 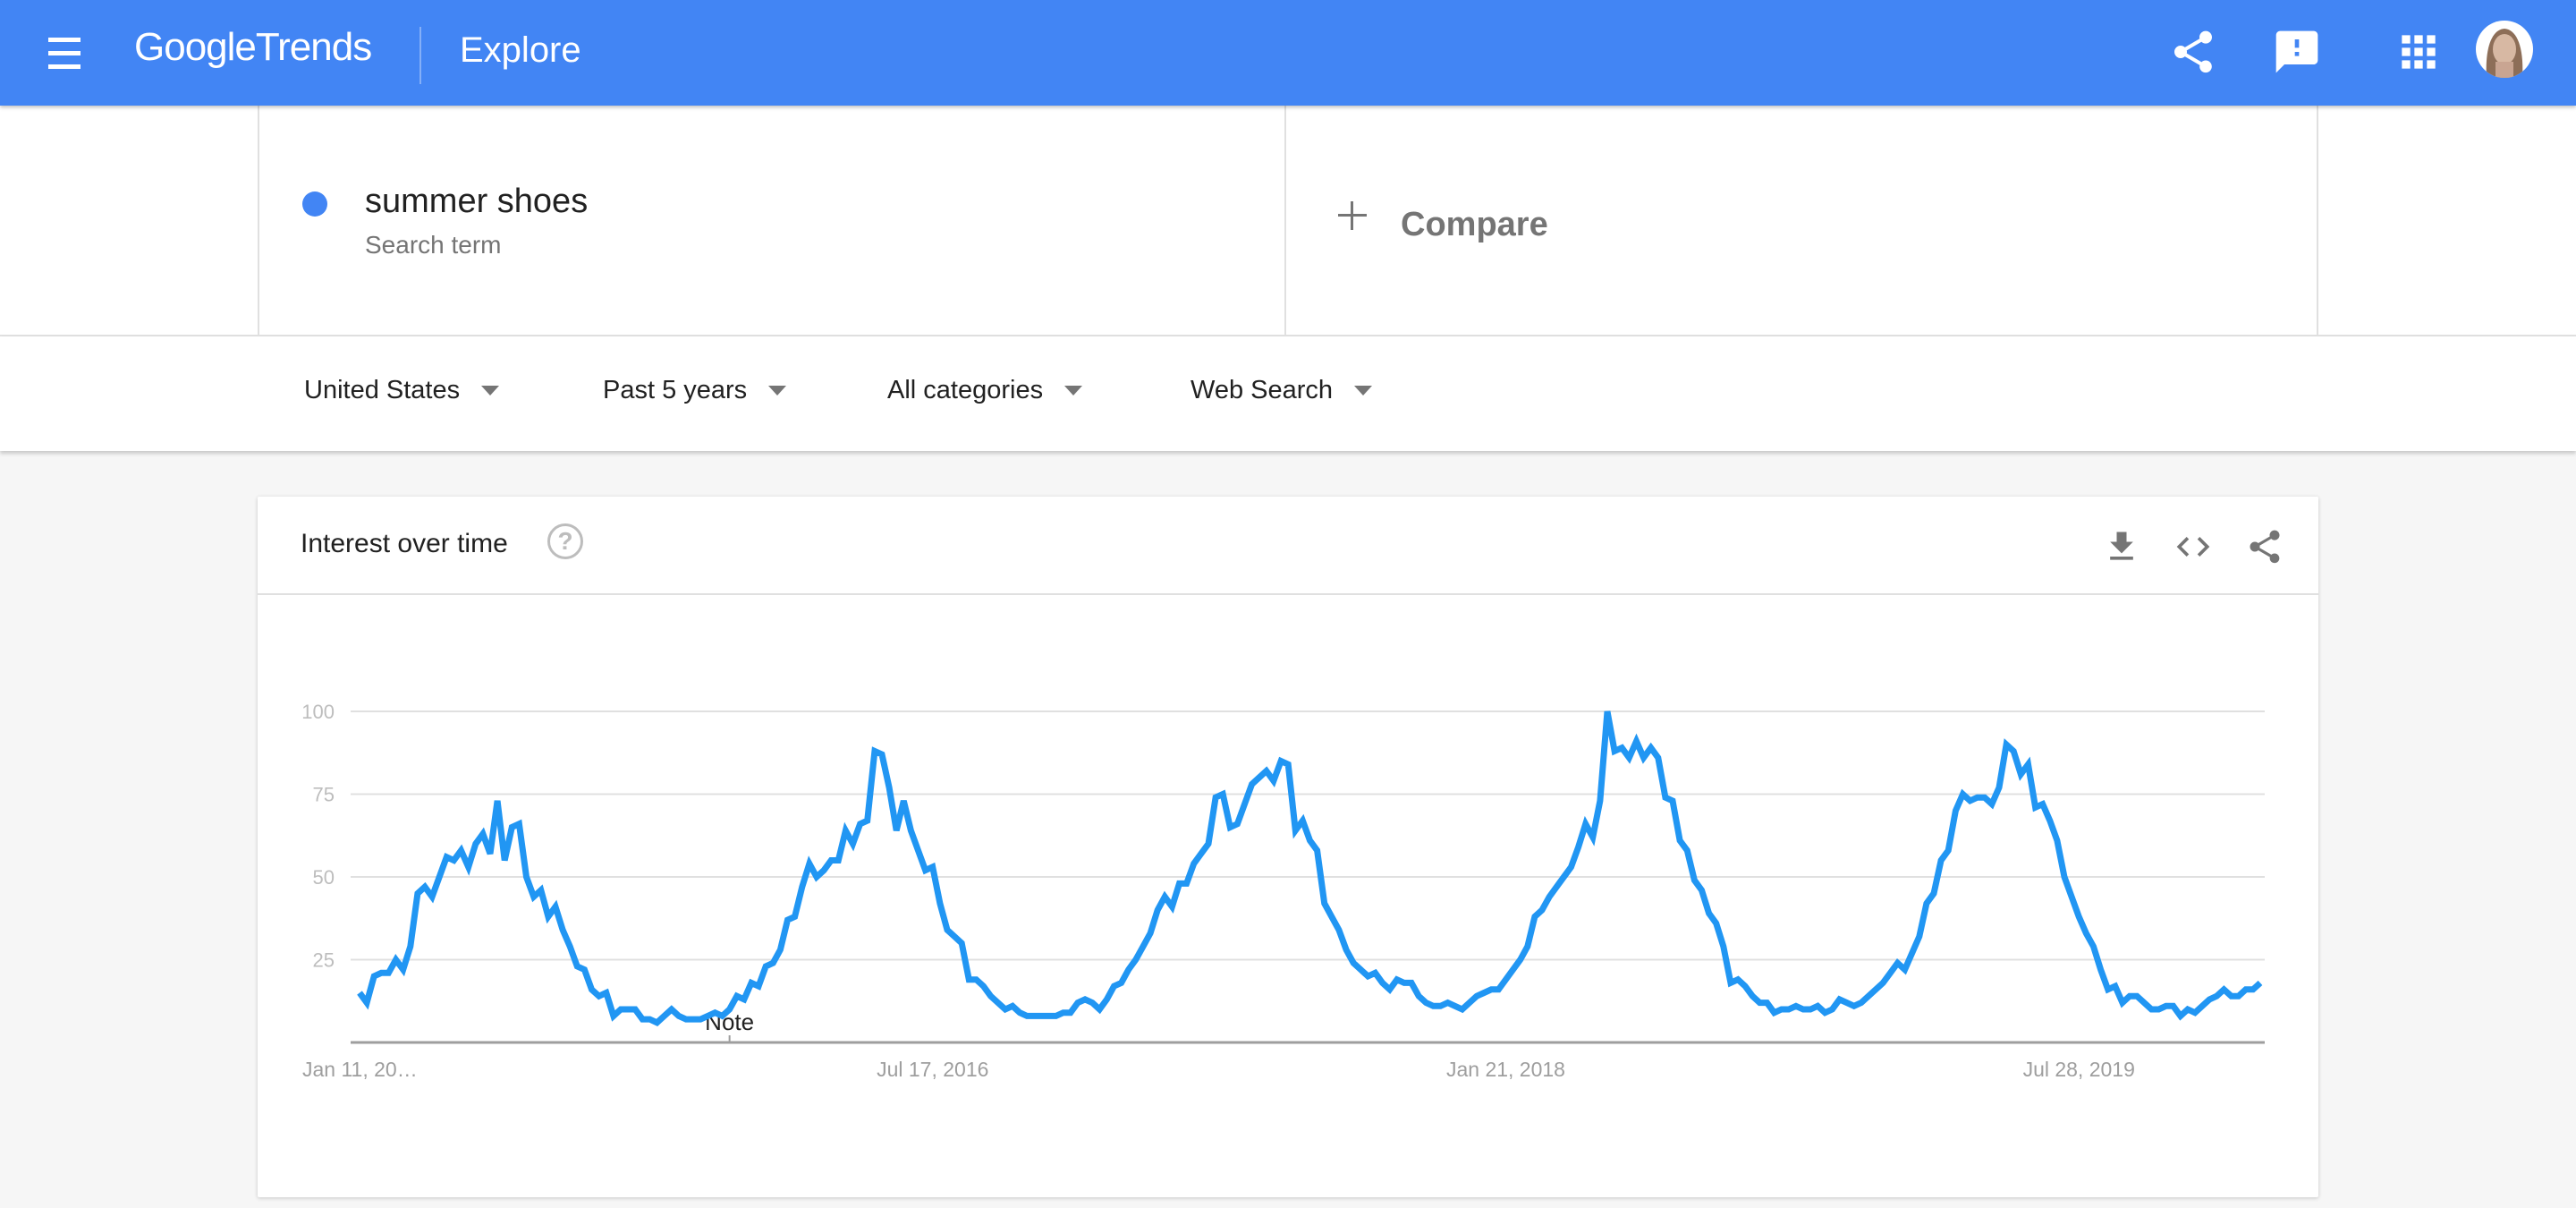 I want to click on search-term-type: Search term, so click(x=433, y=245).